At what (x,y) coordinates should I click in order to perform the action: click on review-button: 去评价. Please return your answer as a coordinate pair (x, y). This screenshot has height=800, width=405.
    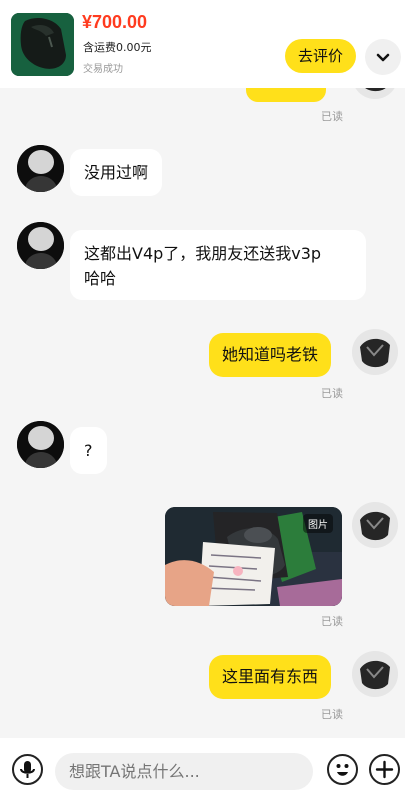
    Looking at the image, I should click on (320, 56).